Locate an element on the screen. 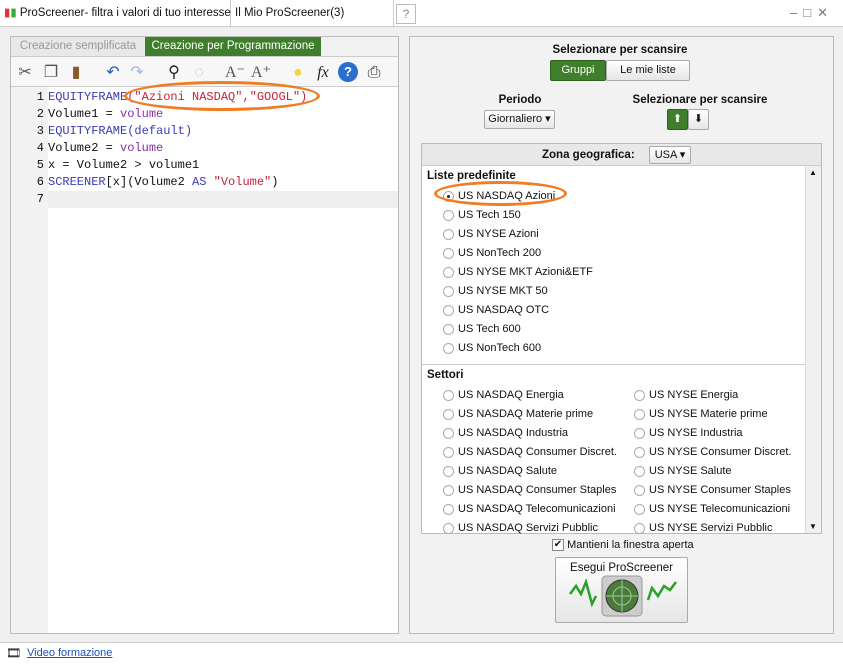 This screenshot has height=664, width=843. period-dropdown: Giornaliero ▾ is located at coordinates (519, 119).